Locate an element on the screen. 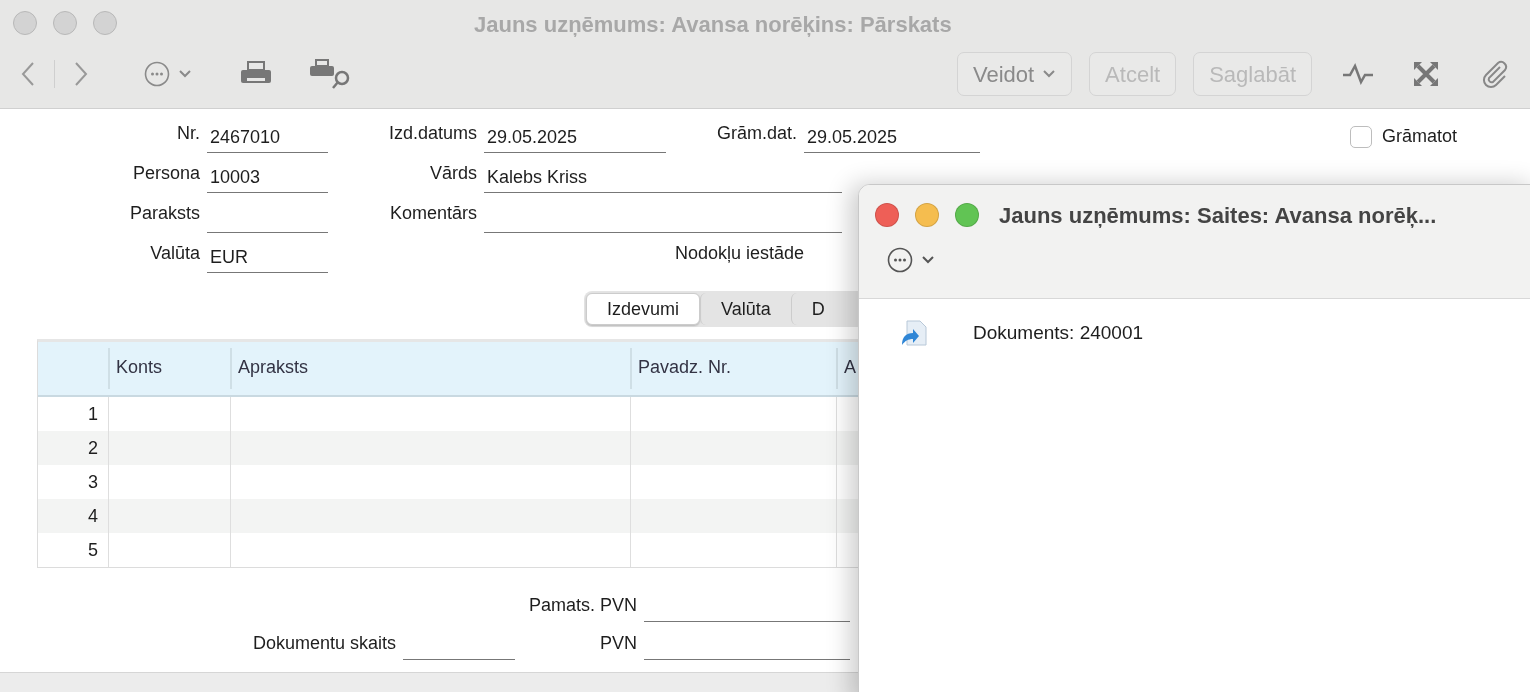 Image resolution: width=1530 pixels, height=692 pixels. input-field: 2467010 is located at coordinates (267, 138).